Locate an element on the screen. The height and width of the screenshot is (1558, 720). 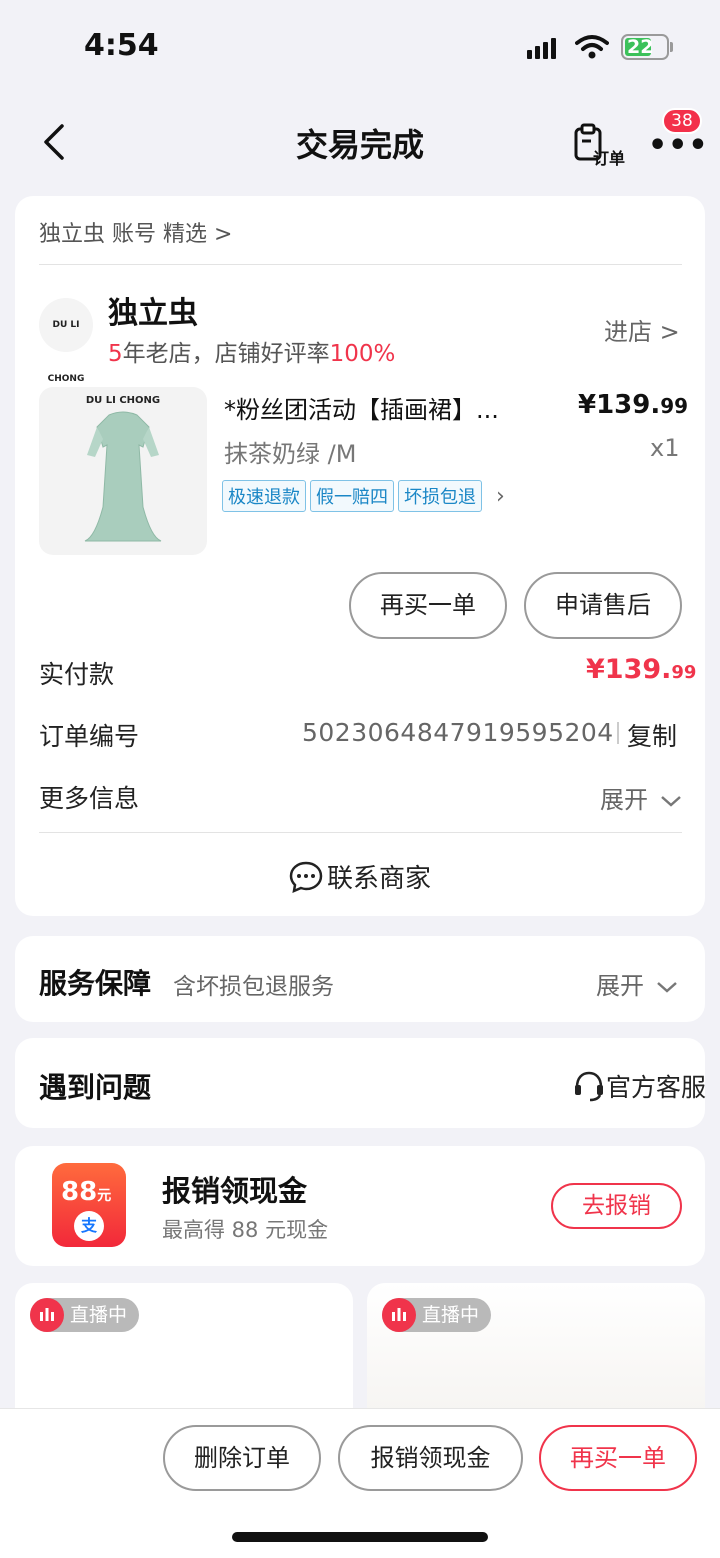
enter-shop-link: 进店 > is located at coordinates (642, 329).